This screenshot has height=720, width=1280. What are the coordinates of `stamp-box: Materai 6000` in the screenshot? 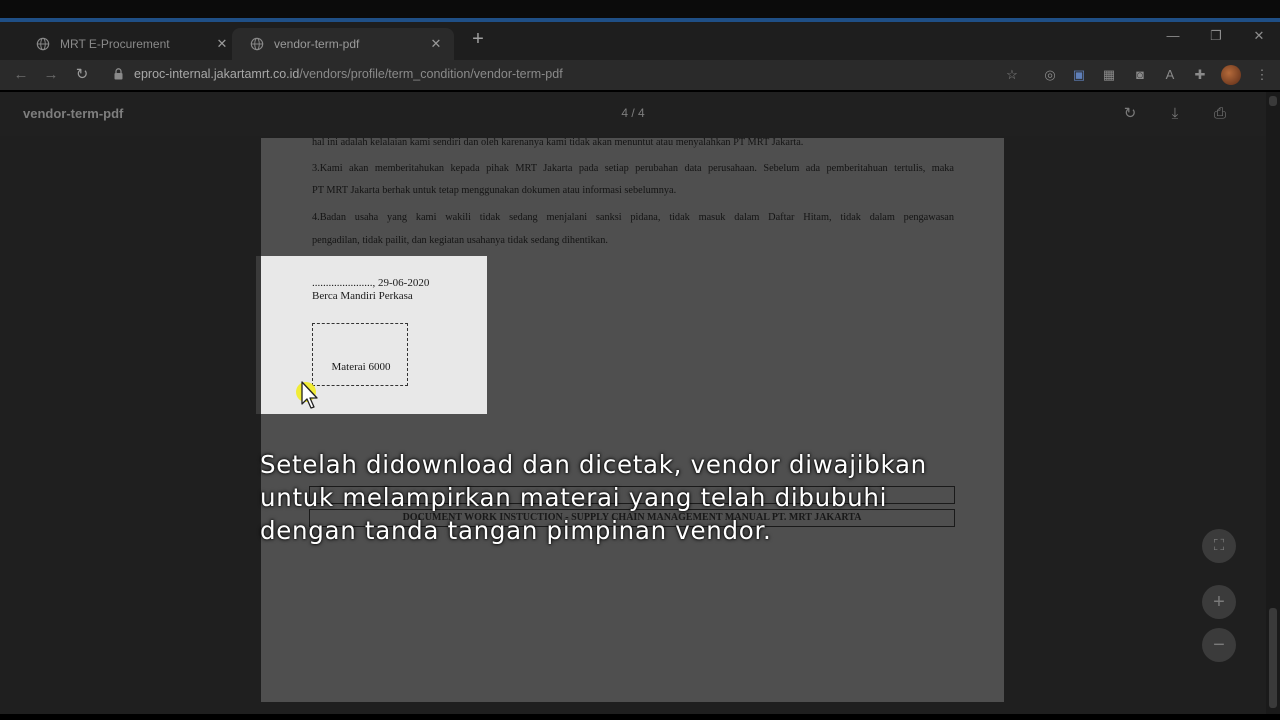 It's located at (360, 354).